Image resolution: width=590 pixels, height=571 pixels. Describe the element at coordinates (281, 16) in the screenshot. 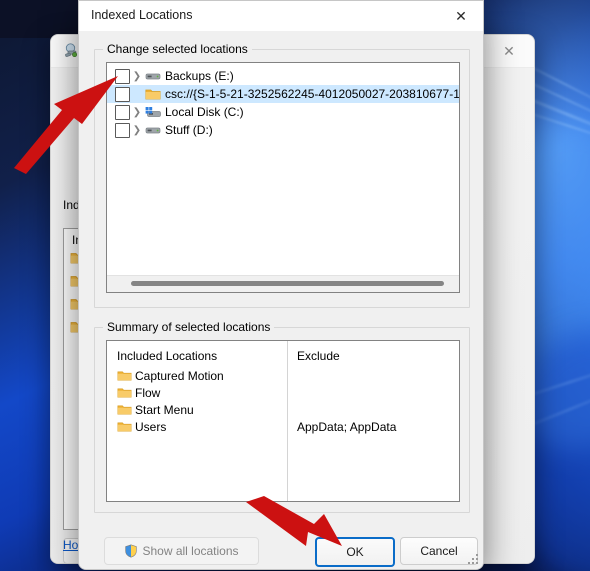

I see `dialog-titlebar: Indexed Locations ✕` at that location.